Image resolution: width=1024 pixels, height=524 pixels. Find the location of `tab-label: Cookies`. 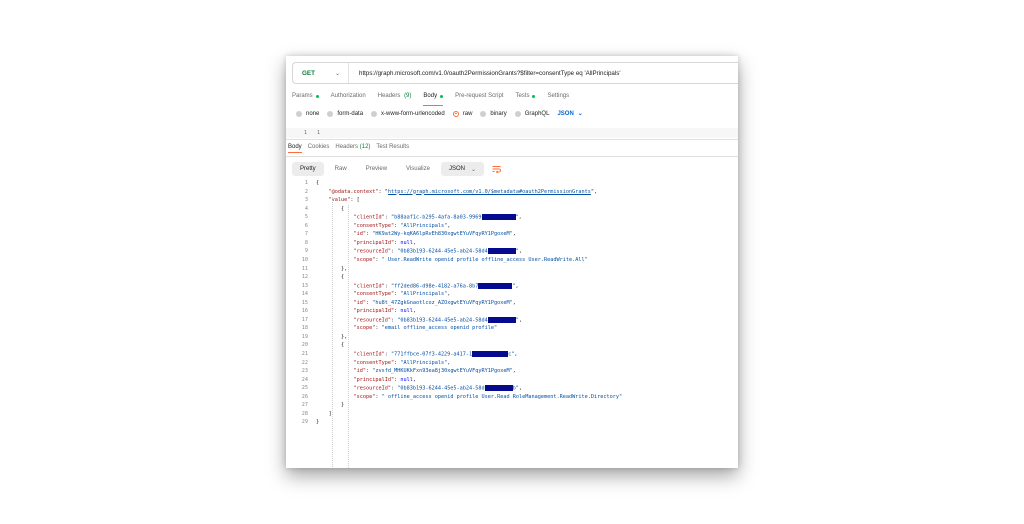

tab-label: Cookies is located at coordinates (318, 147).